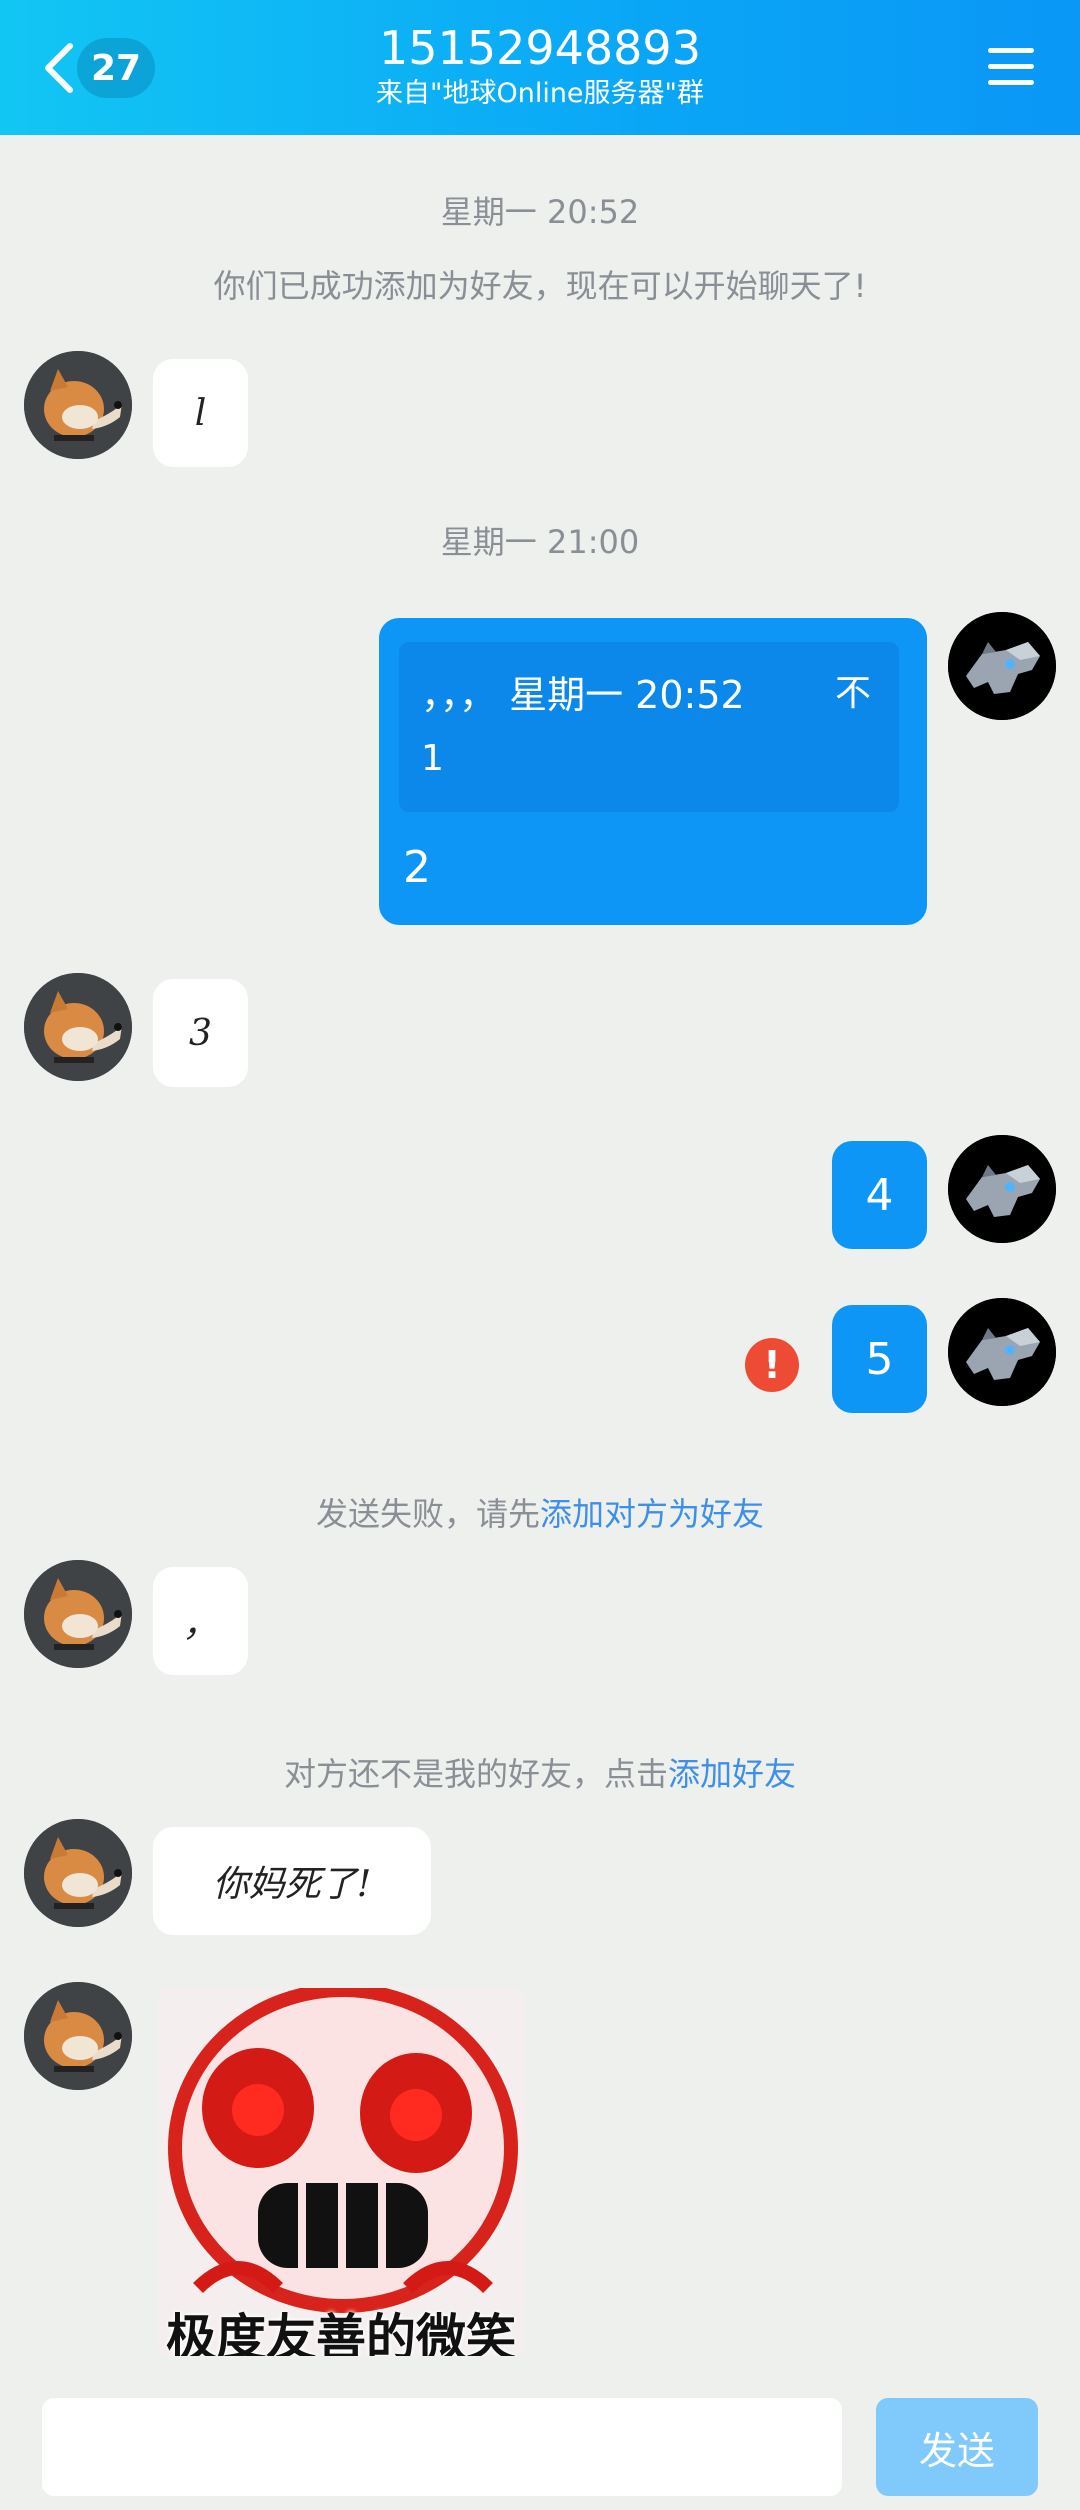 The height and width of the screenshot is (2510, 1080). What do you see at coordinates (853, 690) in the screenshot?
I see `quote-pin-icon: 不` at bounding box center [853, 690].